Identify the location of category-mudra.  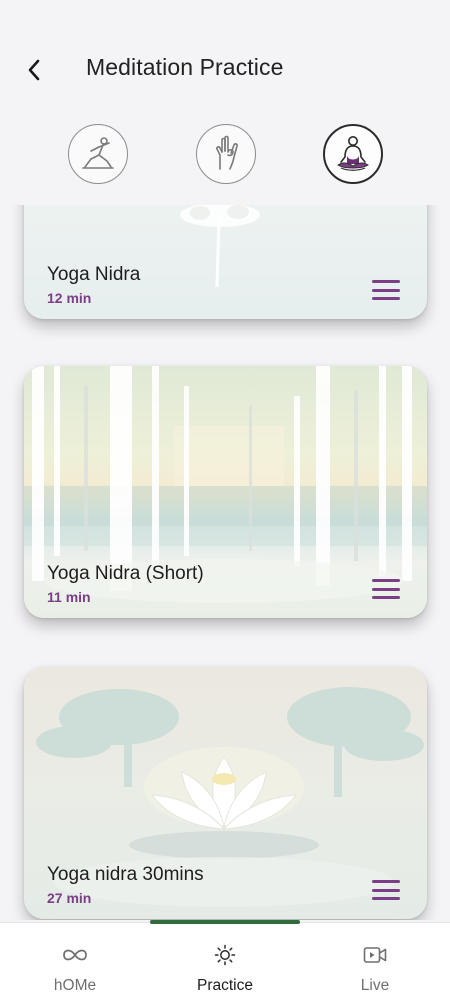
(226, 154).